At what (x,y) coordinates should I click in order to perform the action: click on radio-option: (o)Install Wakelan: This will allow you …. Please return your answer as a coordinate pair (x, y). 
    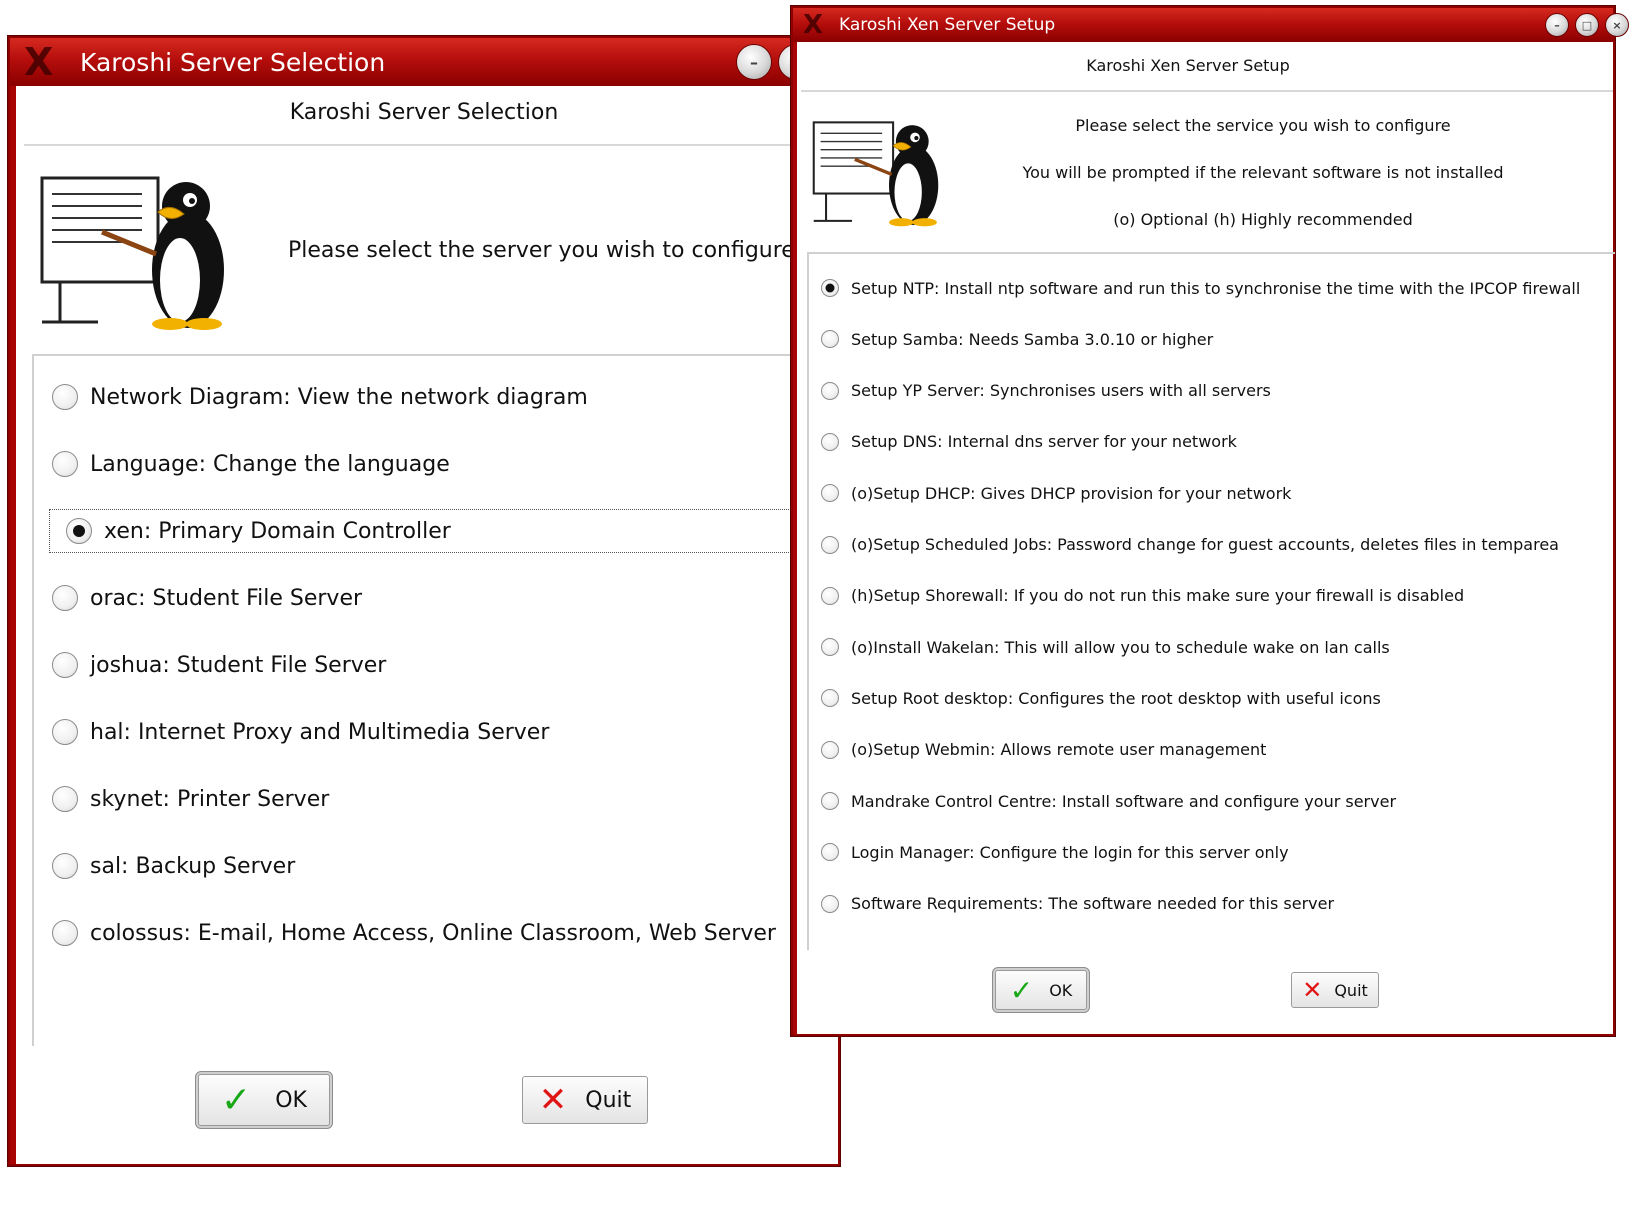
    Looking at the image, I should click on (1212, 647).